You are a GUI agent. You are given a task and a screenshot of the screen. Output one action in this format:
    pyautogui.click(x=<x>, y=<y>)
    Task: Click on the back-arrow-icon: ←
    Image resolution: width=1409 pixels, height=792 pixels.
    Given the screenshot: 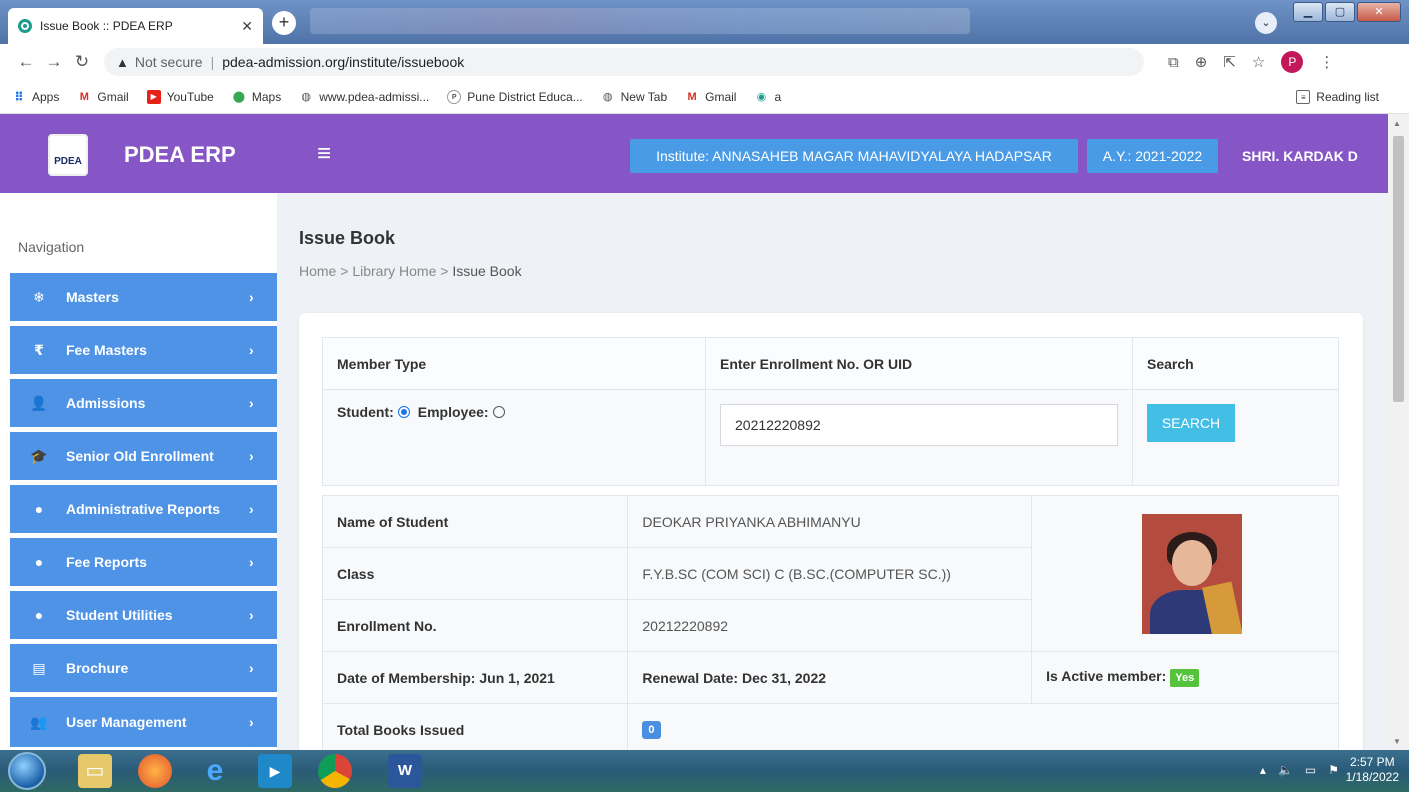 What is the action you would take?
    pyautogui.click(x=26, y=62)
    